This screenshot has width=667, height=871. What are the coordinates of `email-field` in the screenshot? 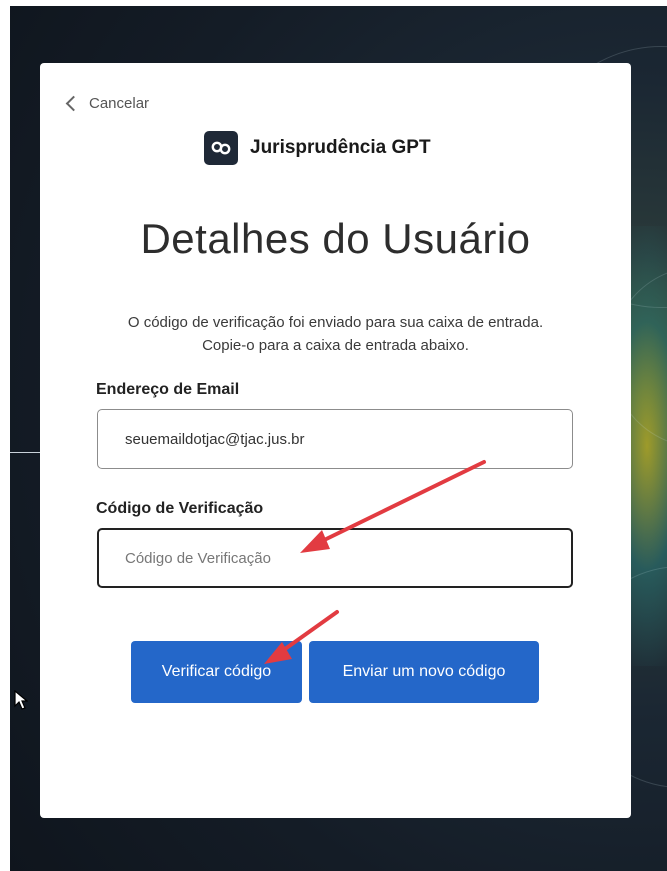 It's located at (335, 439).